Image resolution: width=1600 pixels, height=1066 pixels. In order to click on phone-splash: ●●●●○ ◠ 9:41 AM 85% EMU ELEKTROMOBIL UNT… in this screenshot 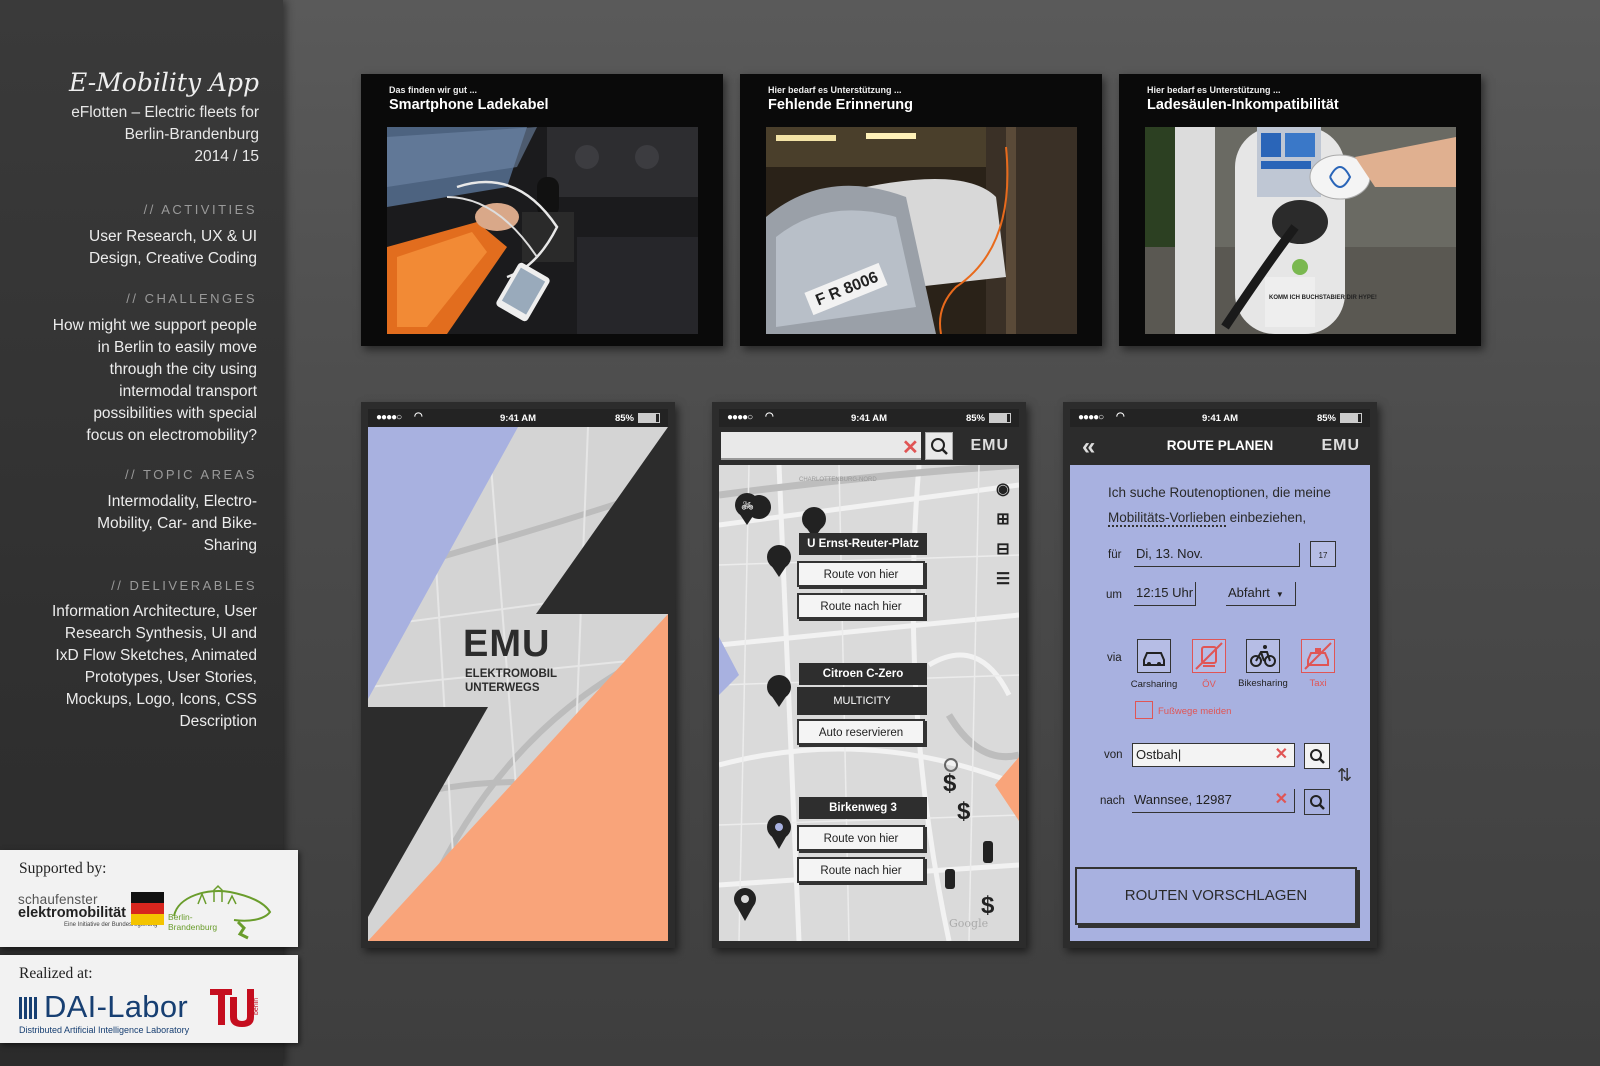, I will do `click(518, 675)`.